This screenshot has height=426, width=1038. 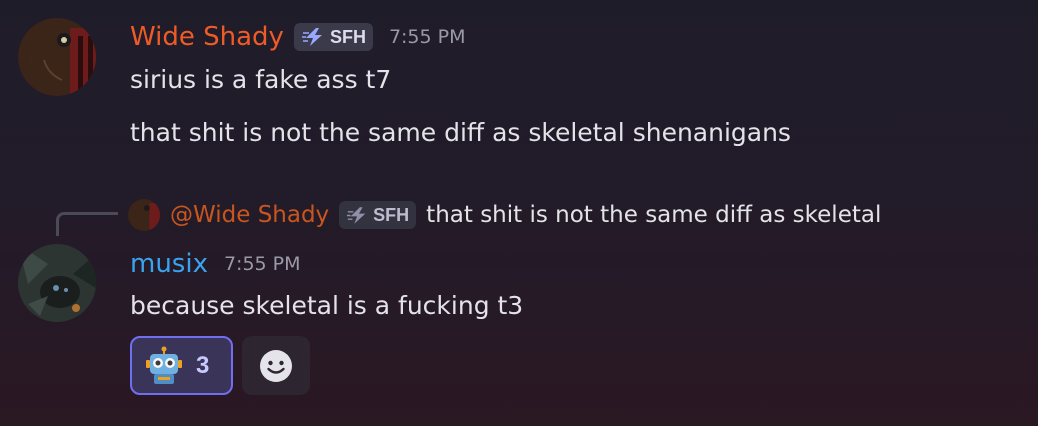 I want to click on username: Wide Shady, so click(x=207, y=37).